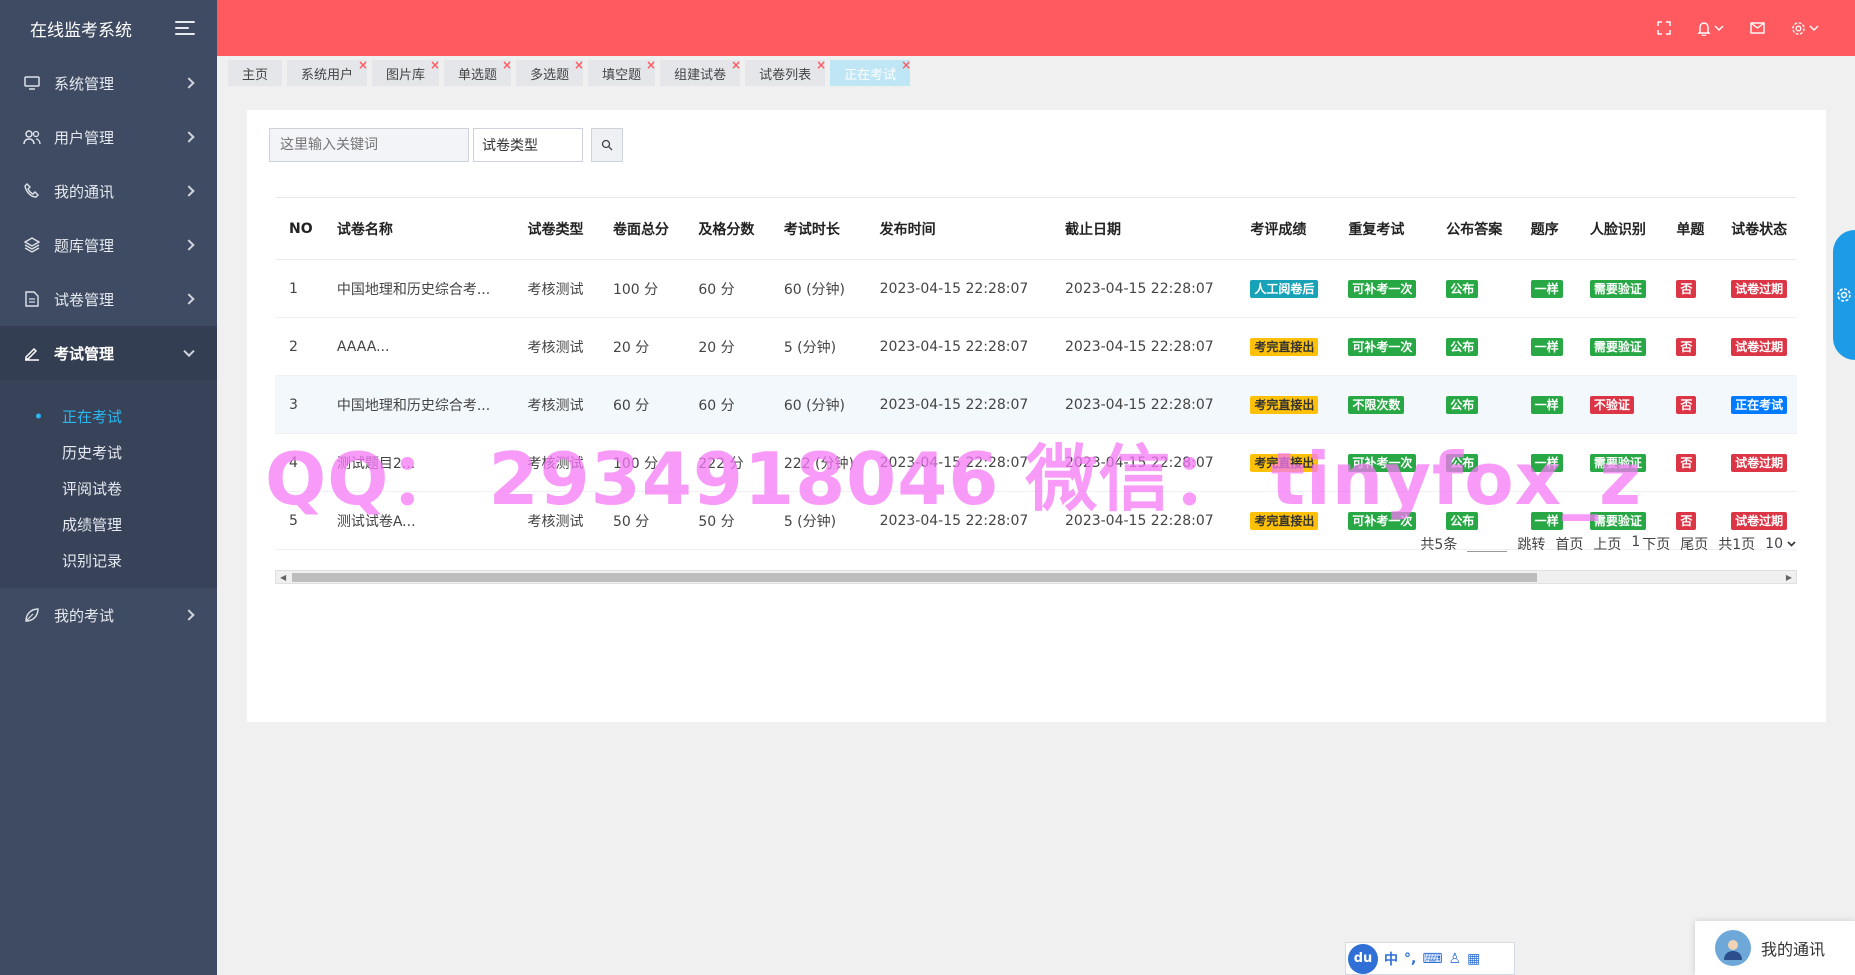  Describe the element at coordinates (870, 72) in the screenshot. I see `tab-ongoing-exam: 正在考试 ×` at that location.